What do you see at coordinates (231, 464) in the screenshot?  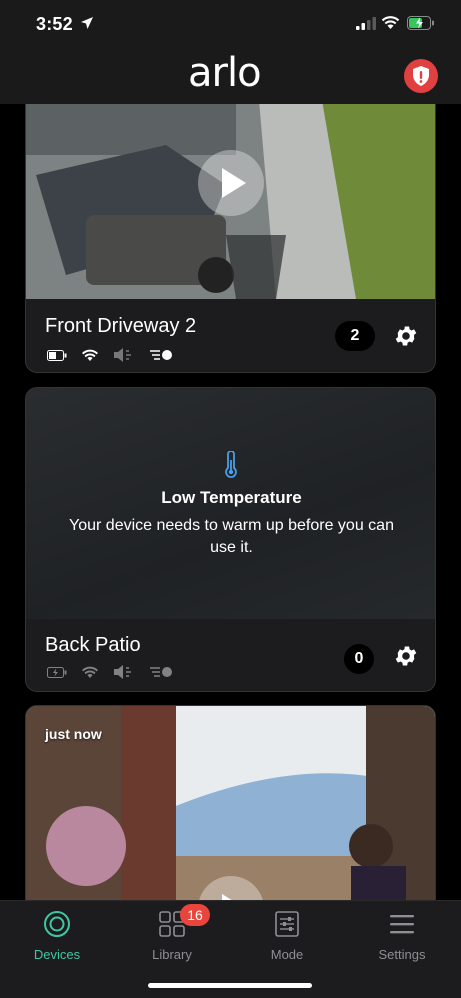 I see `thermometer-icon` at bounding box center [231, 464].